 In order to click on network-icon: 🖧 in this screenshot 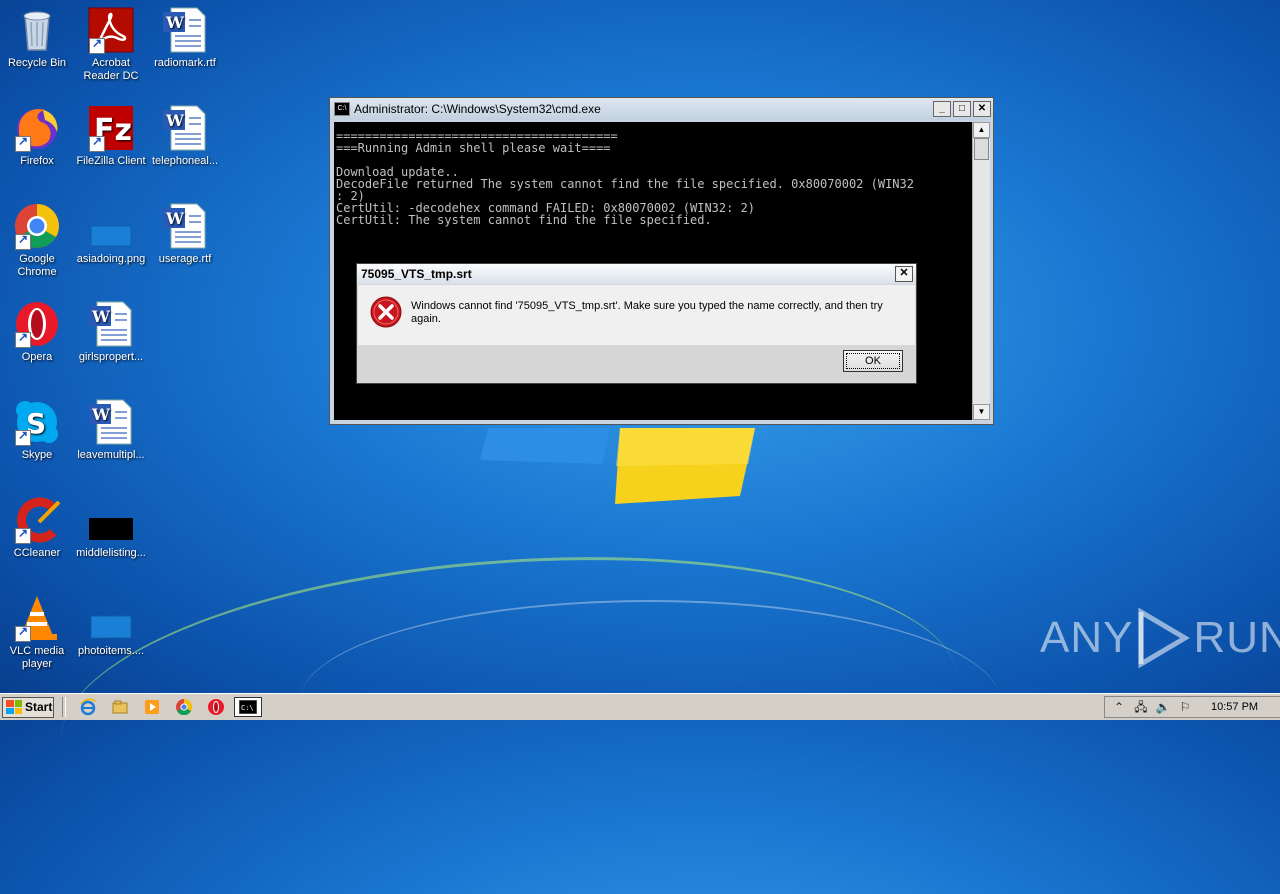, I will do `click(1141, 707)`.